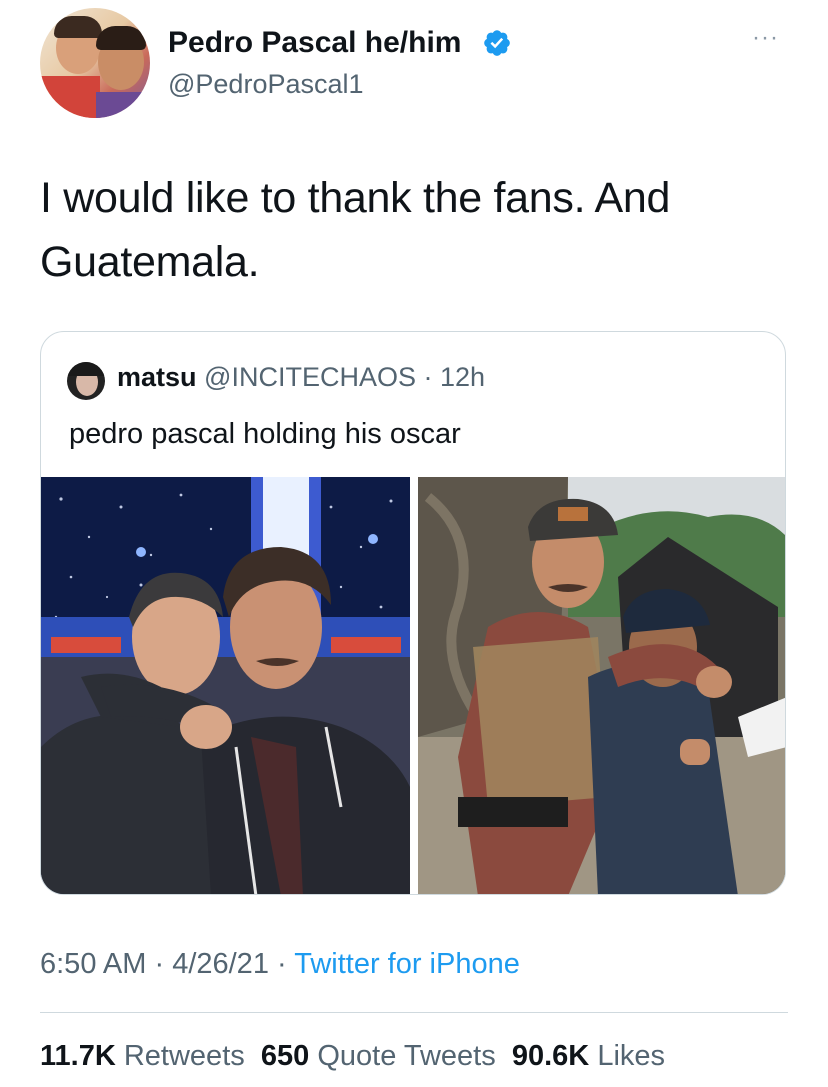 This screenshot has width=828, height=1087. Describe the element at coordinates (150, 262) in the screenshot. I see `tweet-text-line: Guatemala.` at that location.